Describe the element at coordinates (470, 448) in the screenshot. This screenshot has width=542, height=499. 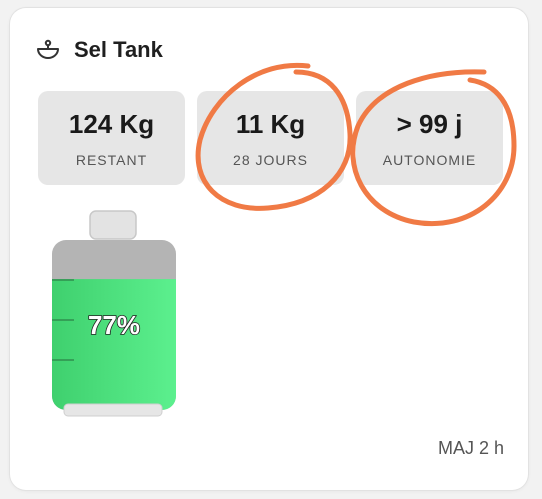
I see `last-updated: MAJ 2 h` at that location.